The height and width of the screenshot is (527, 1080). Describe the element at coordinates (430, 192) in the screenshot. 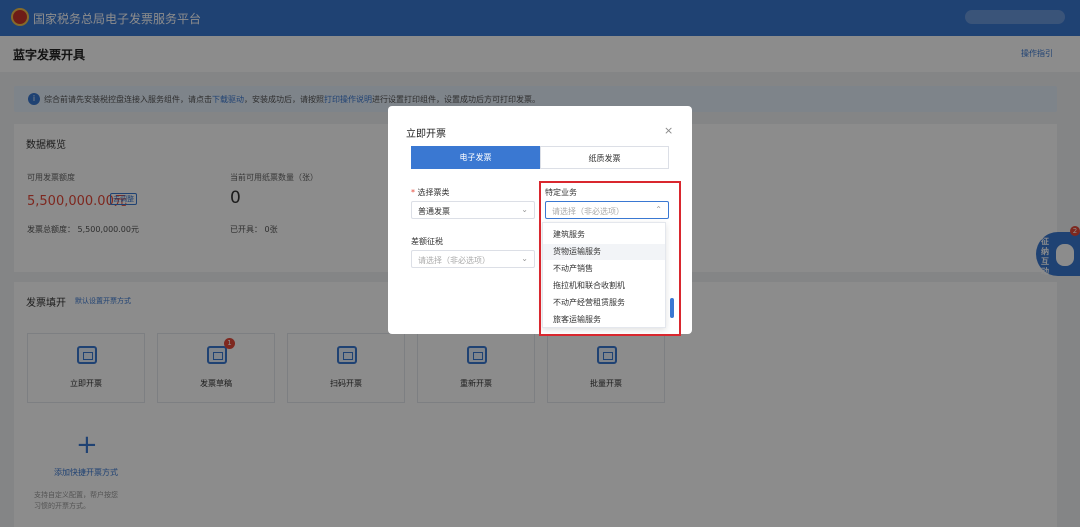

I see `invoice-type-label: * 选择票类` at that location.